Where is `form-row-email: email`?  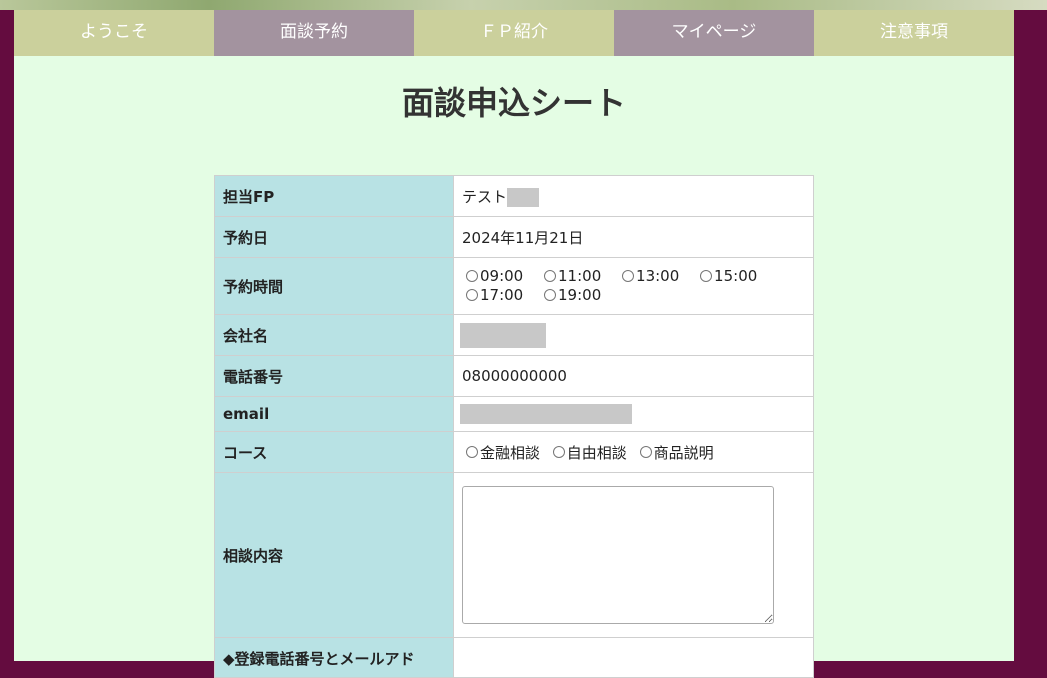 form-row-email: email is located at coordinates (514, 414).